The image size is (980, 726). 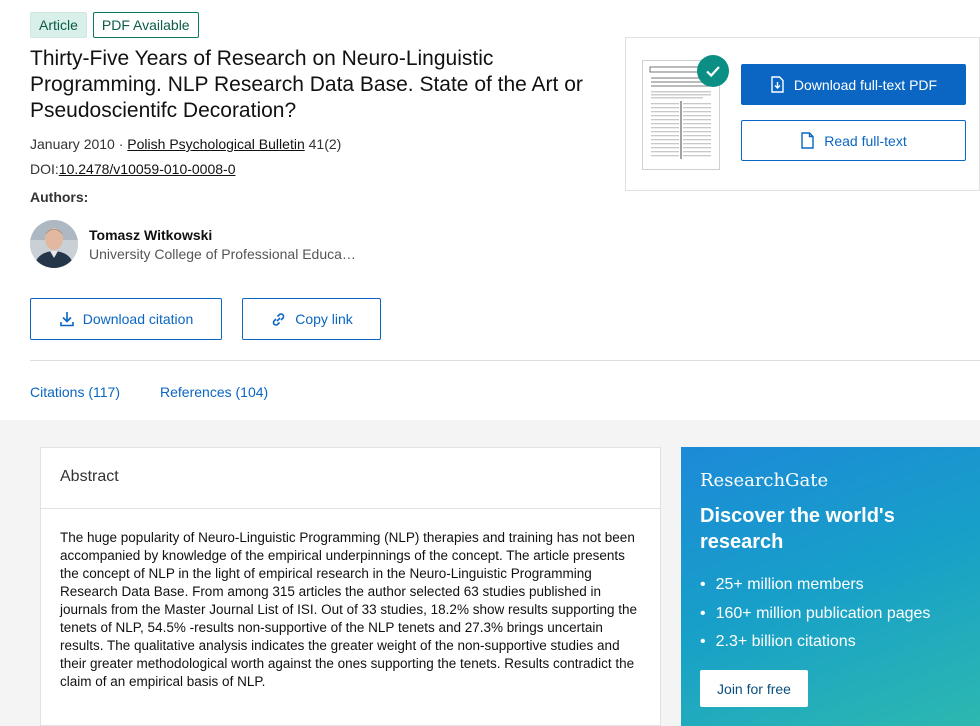 I want to click on promo-item: 160+ million publication pages, so click(x=815, y=614).